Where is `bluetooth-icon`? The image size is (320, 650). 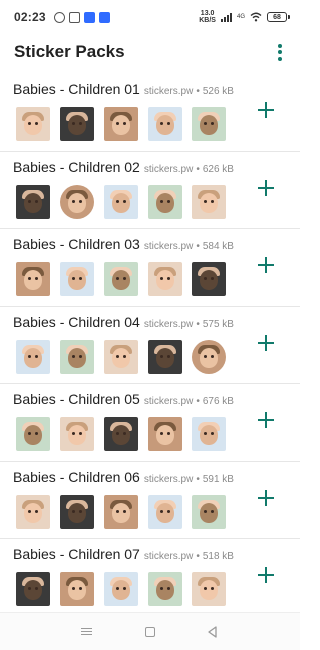 bluetooth-icon is located at coordinates (104, 17).